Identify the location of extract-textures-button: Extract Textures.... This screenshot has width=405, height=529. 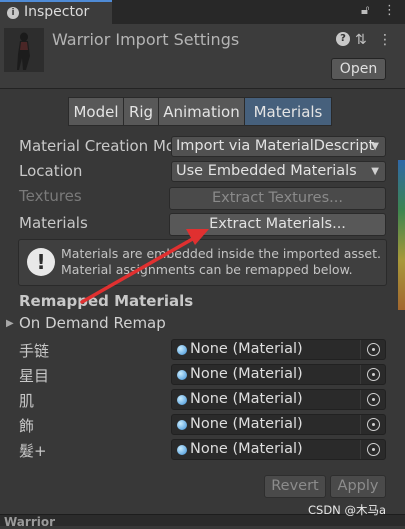
(277, 198).